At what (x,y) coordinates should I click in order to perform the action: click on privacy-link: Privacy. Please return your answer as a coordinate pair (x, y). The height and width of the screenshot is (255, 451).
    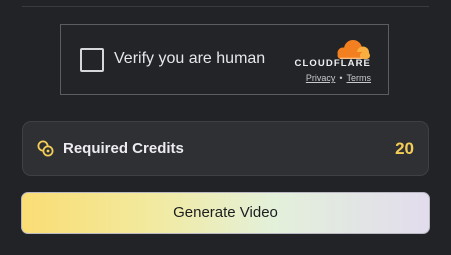
    Looking at the image, I should click on (321, 78).